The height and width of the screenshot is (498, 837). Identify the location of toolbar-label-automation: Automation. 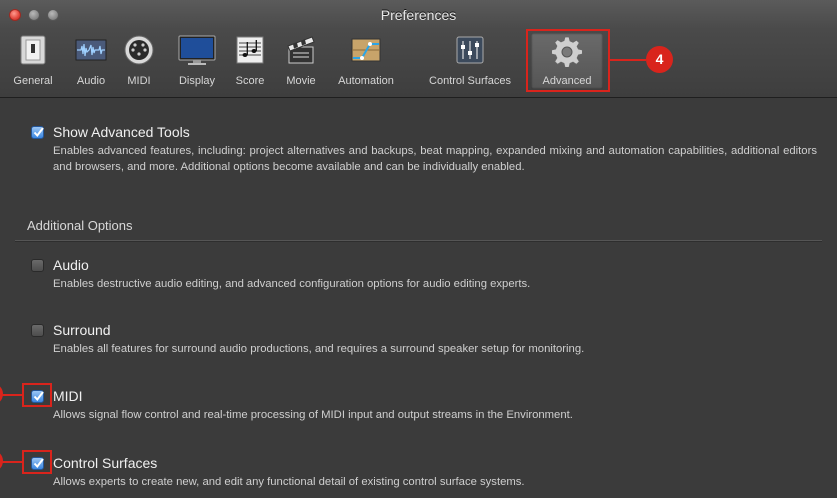
(366, 81).